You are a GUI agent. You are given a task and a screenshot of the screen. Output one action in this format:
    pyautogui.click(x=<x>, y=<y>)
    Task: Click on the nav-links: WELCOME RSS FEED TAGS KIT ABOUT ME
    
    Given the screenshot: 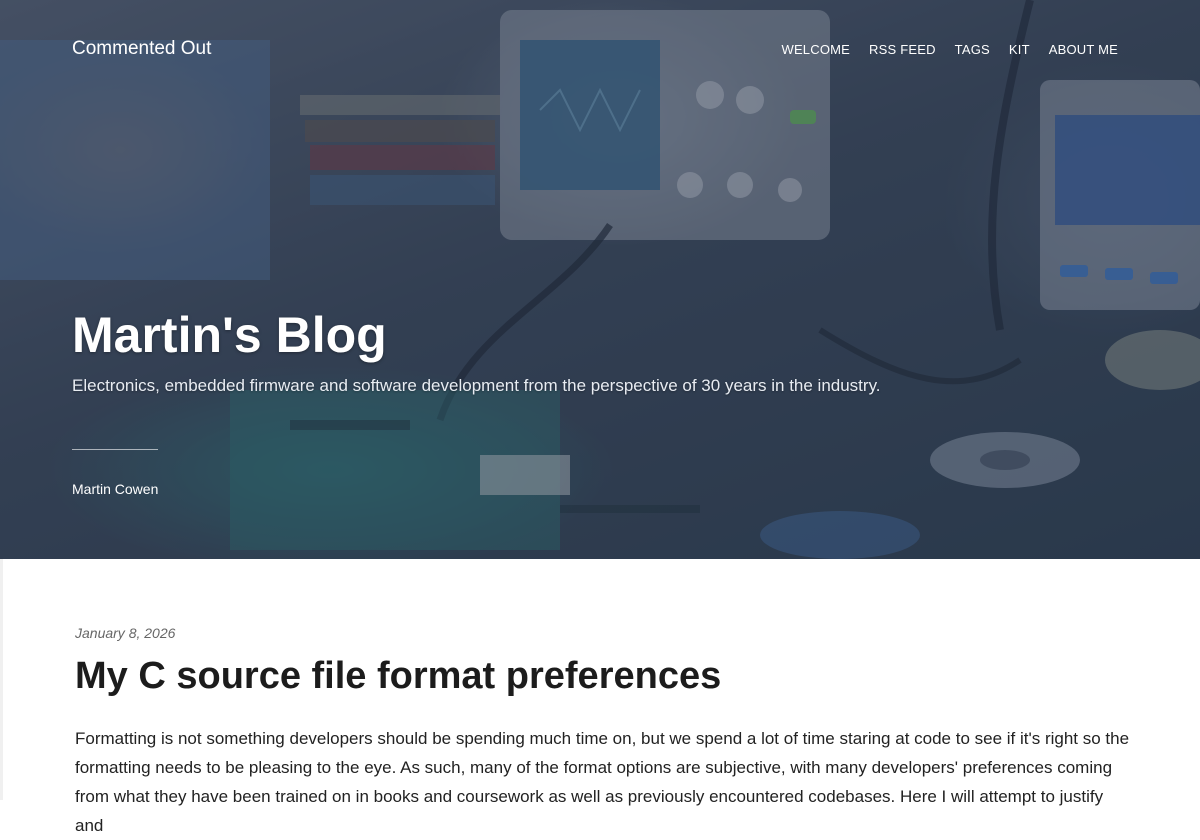 What is the action you would take?
    pyautogui.click(x=949, y=49)
    